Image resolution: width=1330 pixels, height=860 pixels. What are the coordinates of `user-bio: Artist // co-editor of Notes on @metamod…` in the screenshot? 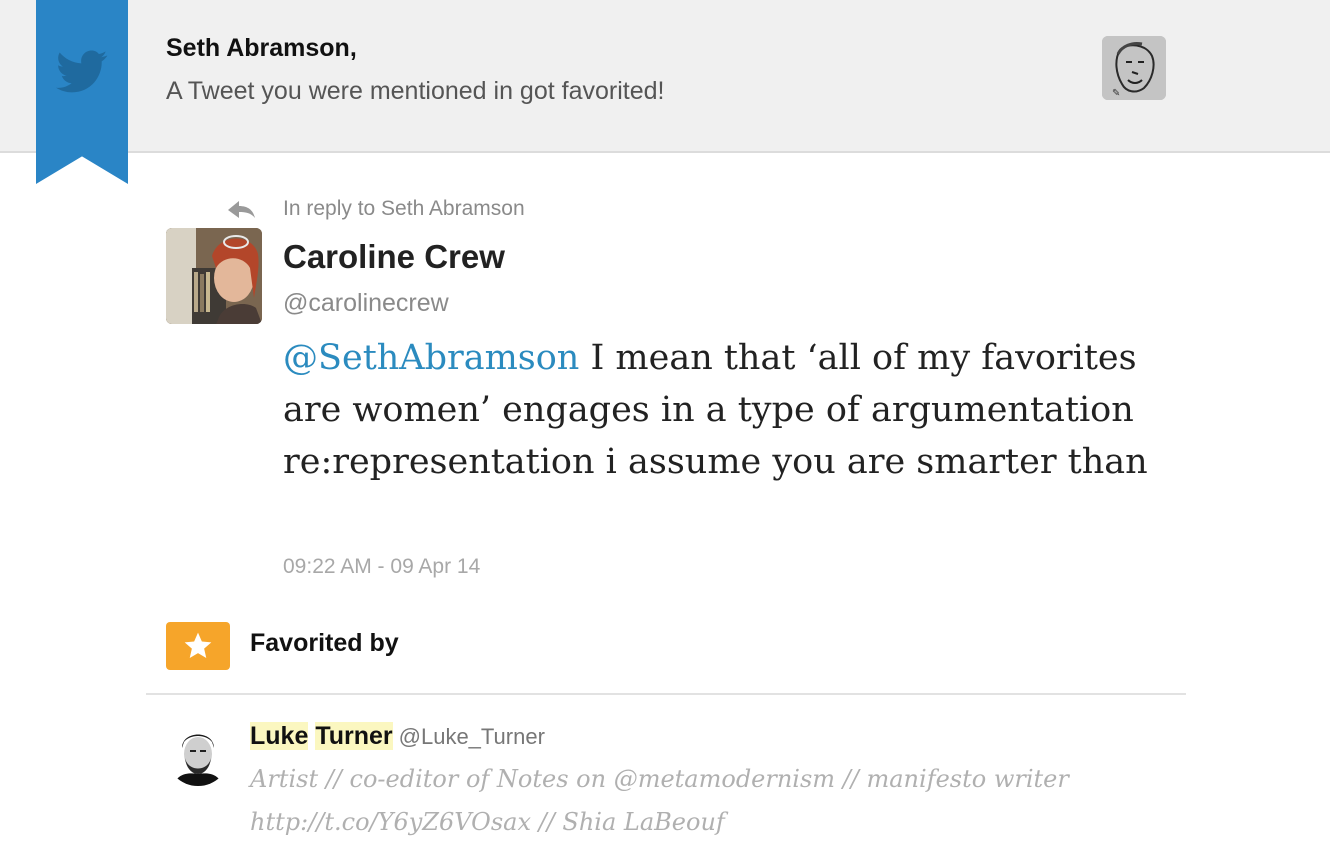 It's located at (659, 800).